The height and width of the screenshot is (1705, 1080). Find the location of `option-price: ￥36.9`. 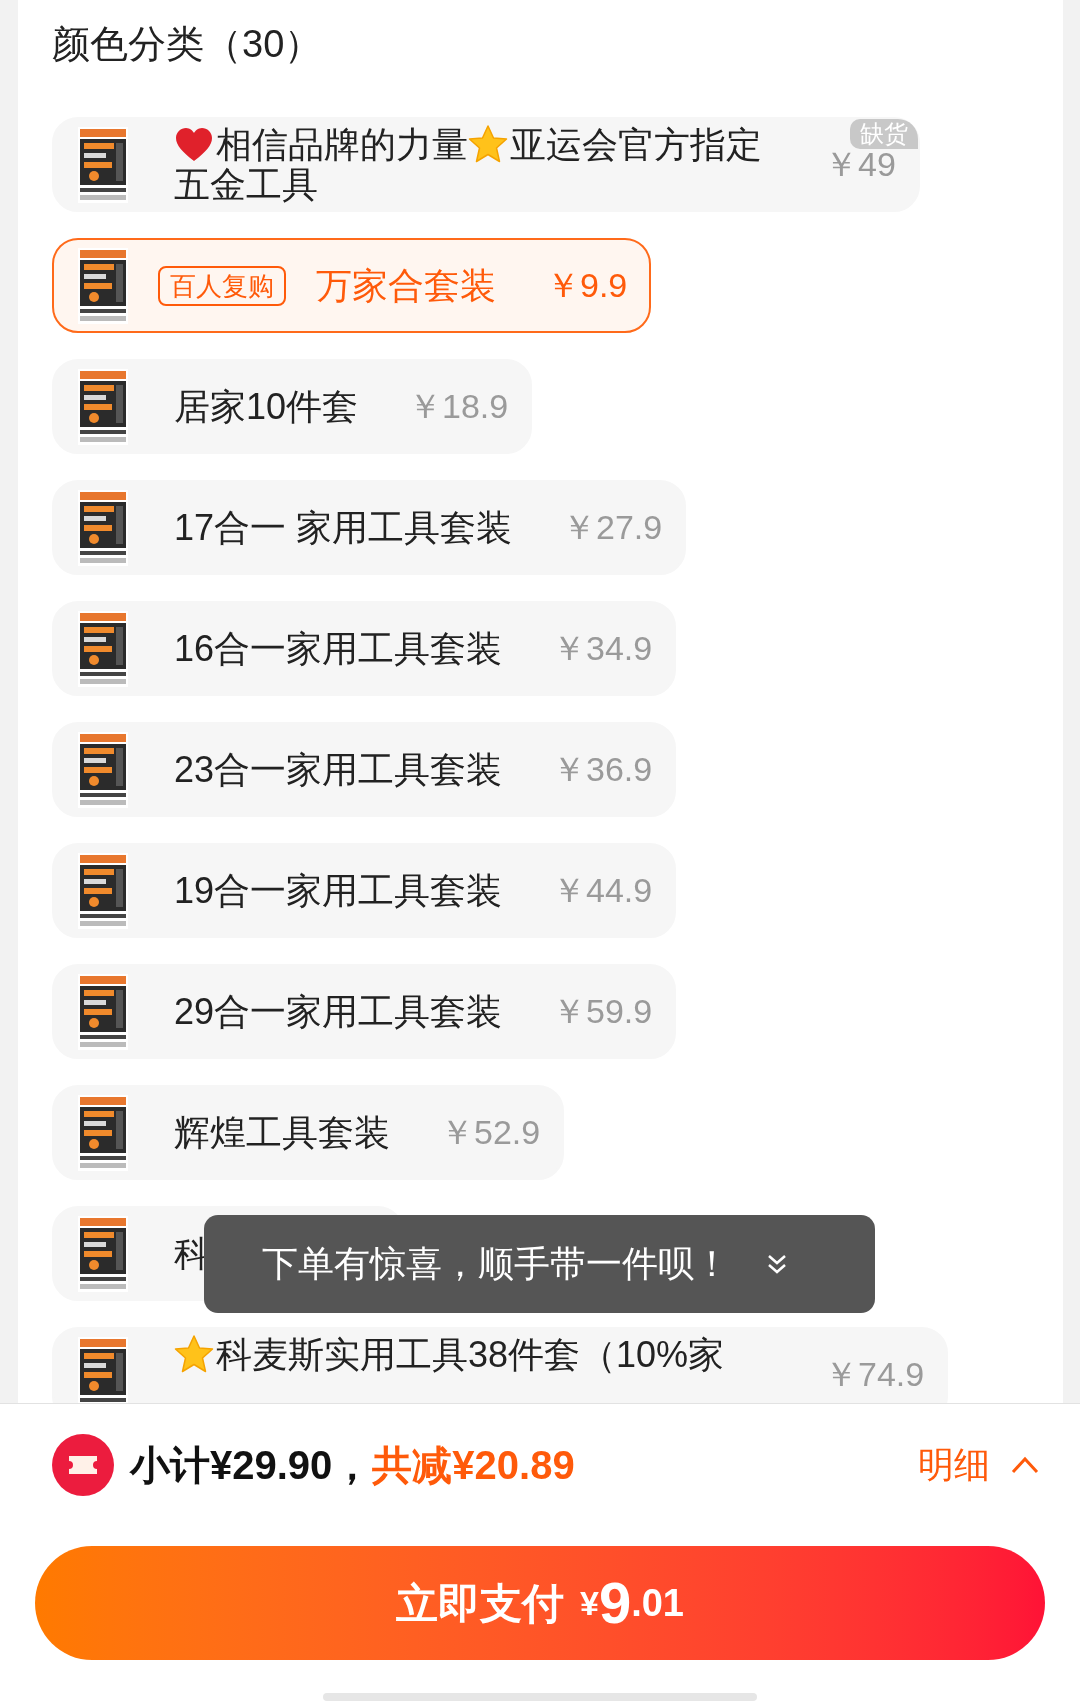

option-price: ￥36.9 is located at coordinates (602, 769).